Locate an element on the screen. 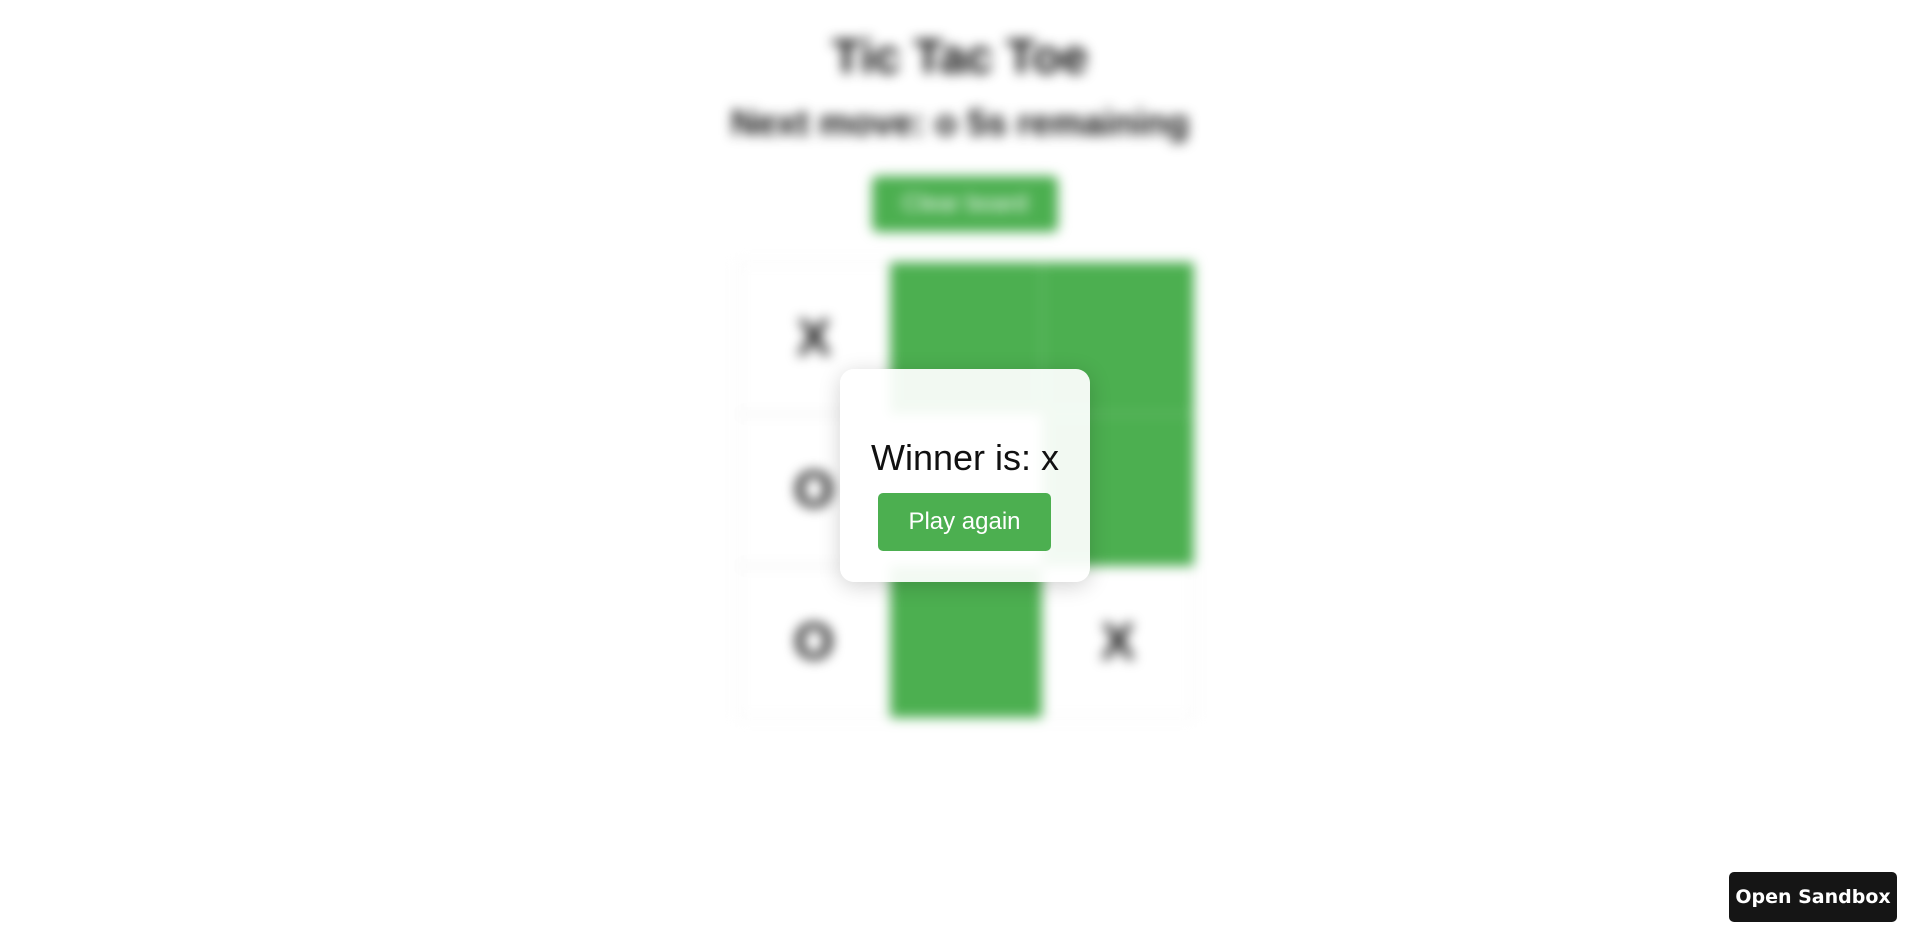  board-cell: X is located at coordinates (1118, 642).